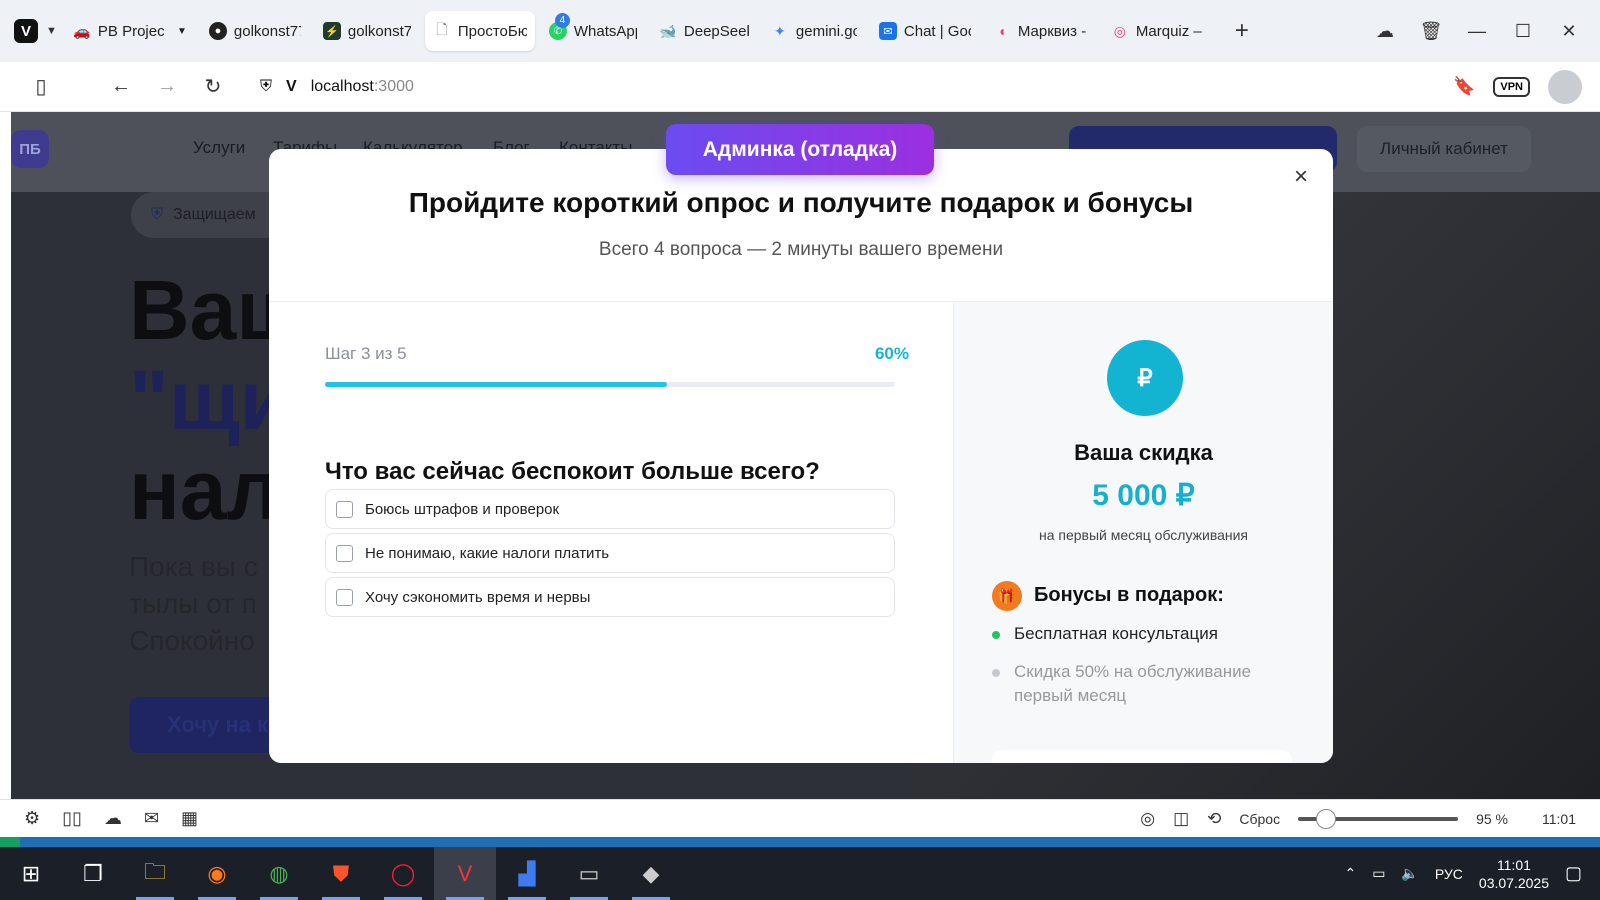  What do you see at coordinates (130, 31) in the screenshot?
I see `tab-pb-project: 🚗 PB Project ▼` at bounding box center [130, 31].